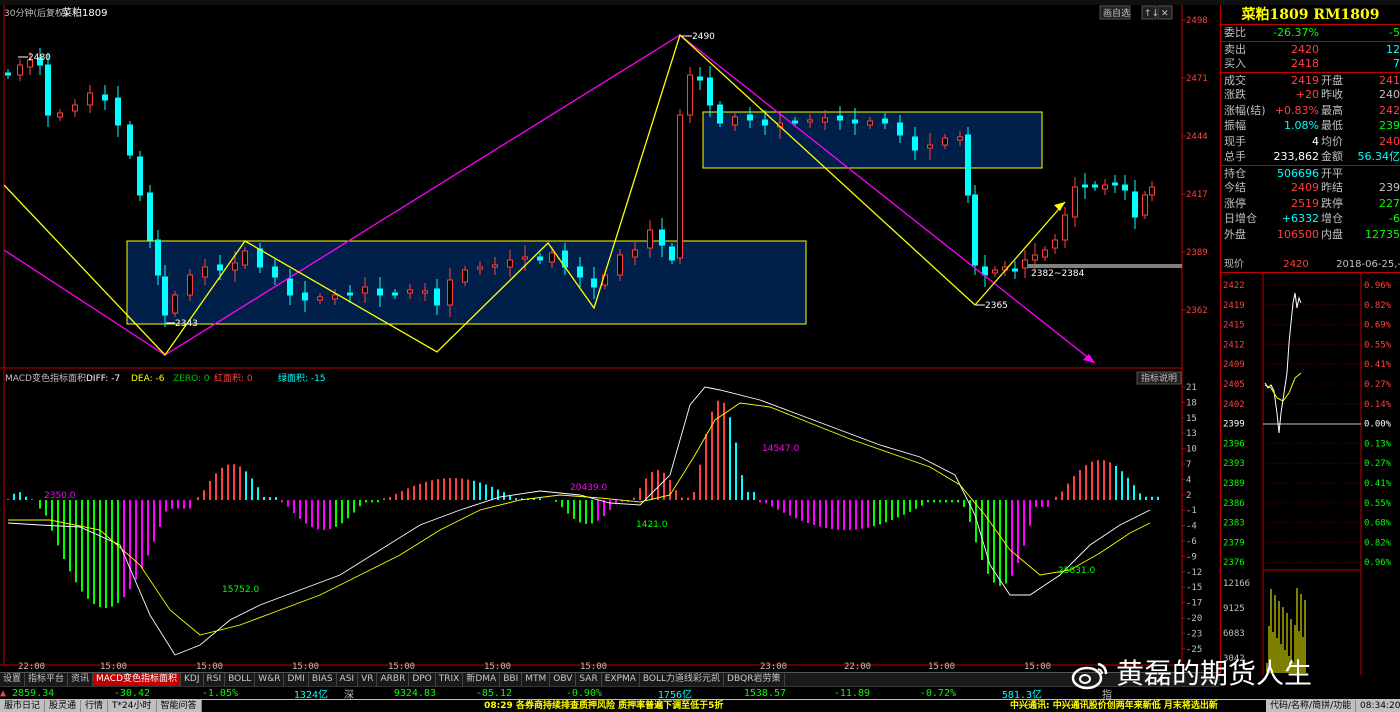 This screenshot has width=1400, height=712. What do you see at coordinates (215, 679) in the screenshot?
I see `tab-item: RSI` at bounding box center [215, 679].